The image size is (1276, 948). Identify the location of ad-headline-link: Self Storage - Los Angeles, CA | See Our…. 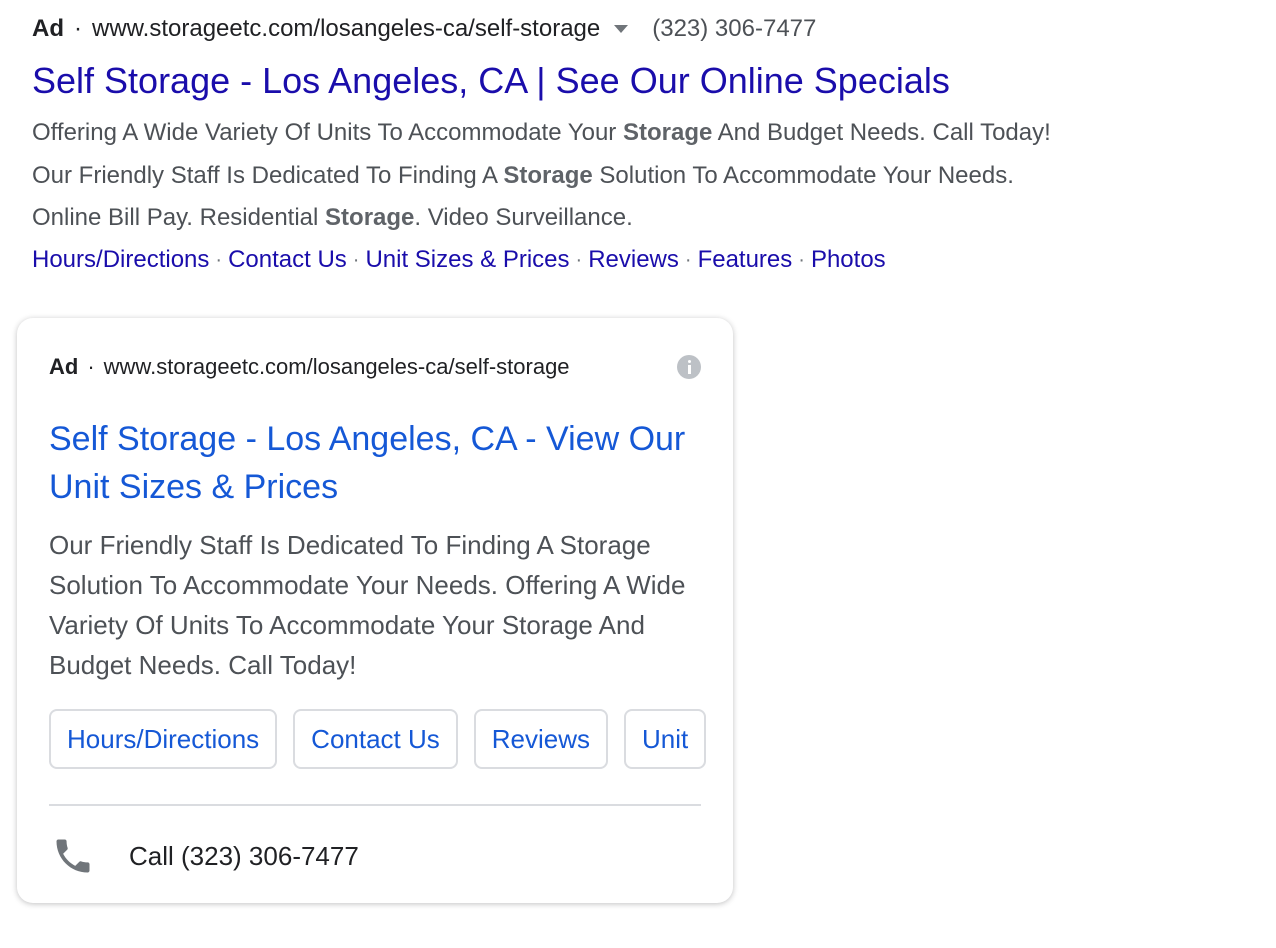
(491, 81).